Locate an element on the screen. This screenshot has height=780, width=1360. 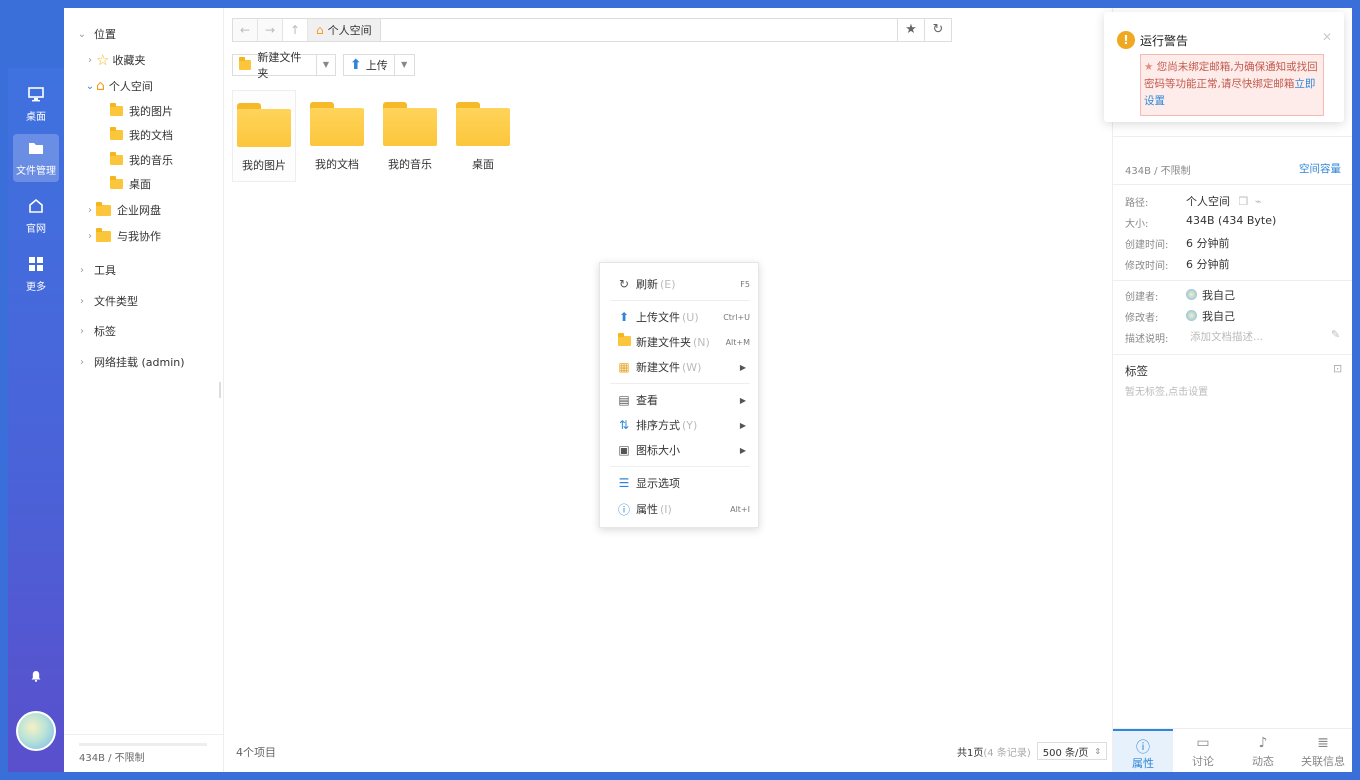
path-input is located at coordinates (638, 30).